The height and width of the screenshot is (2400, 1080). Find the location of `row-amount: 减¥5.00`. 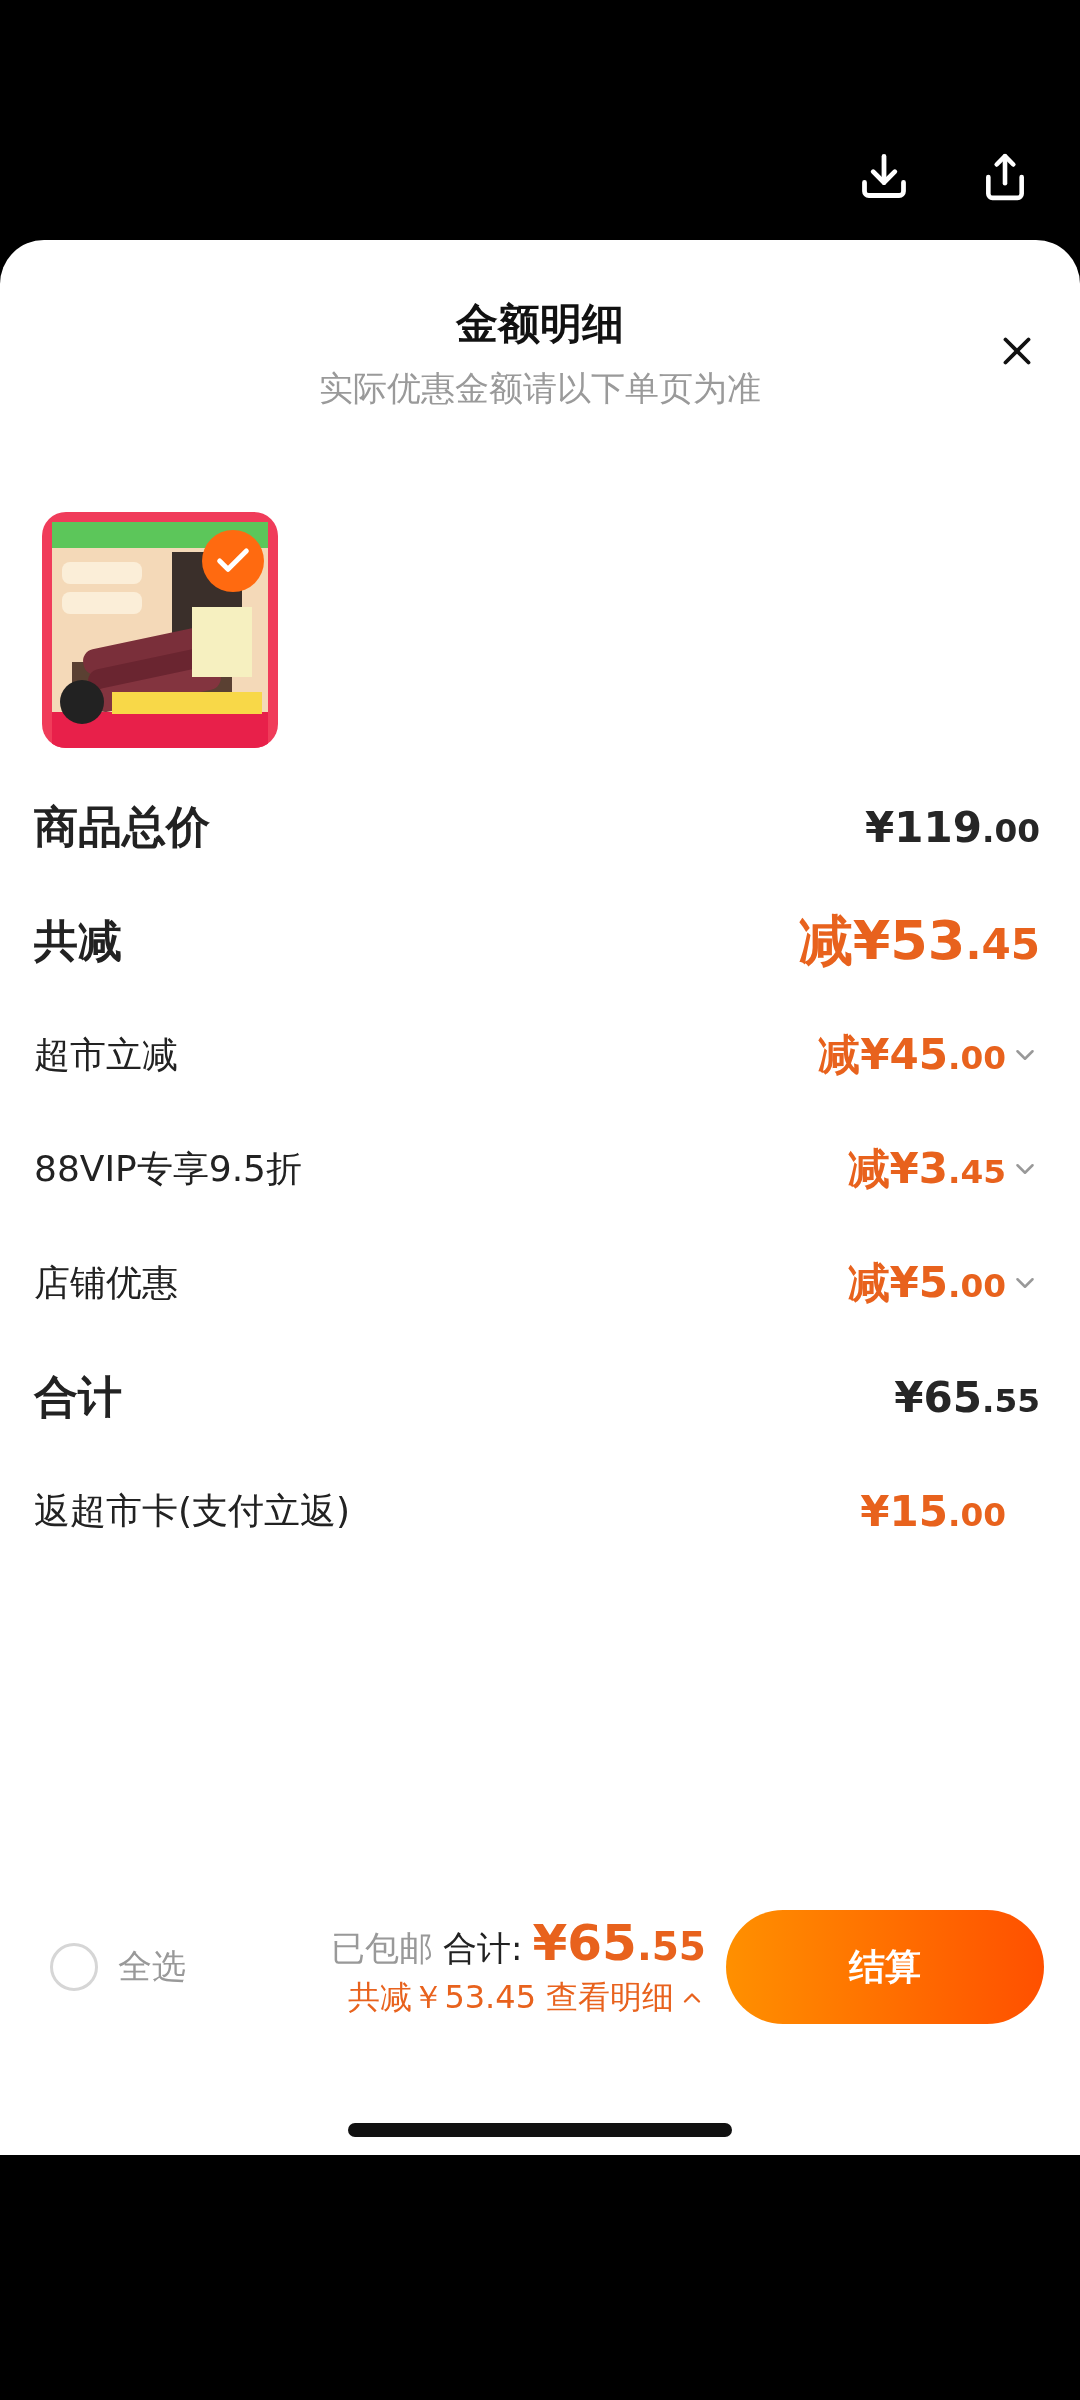

row-amount: 减¥5.00 is located at coordinates (926, 1283).